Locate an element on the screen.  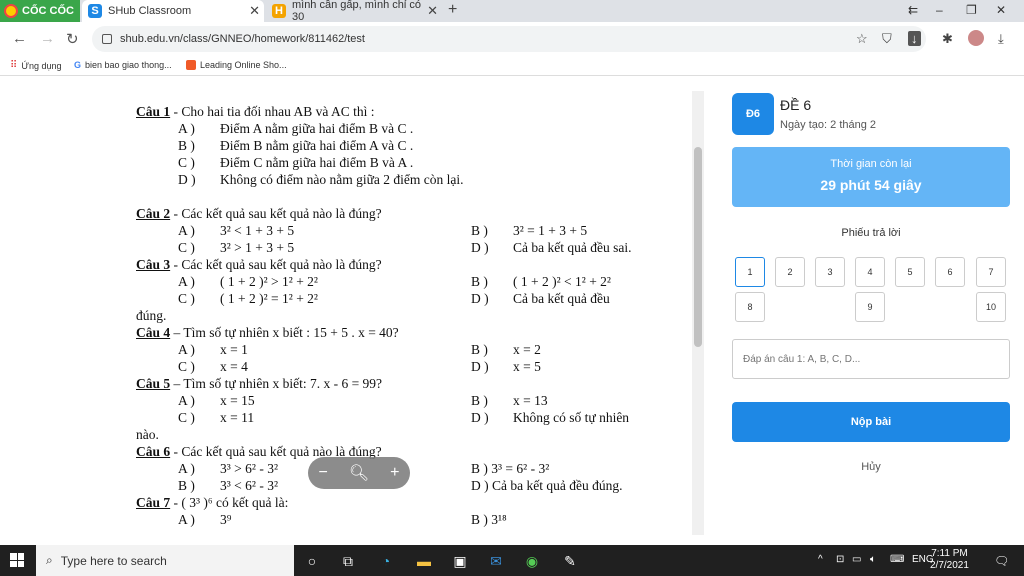
coccoc-taskbar-icon: ◉ is located at coordinates (532, 561).